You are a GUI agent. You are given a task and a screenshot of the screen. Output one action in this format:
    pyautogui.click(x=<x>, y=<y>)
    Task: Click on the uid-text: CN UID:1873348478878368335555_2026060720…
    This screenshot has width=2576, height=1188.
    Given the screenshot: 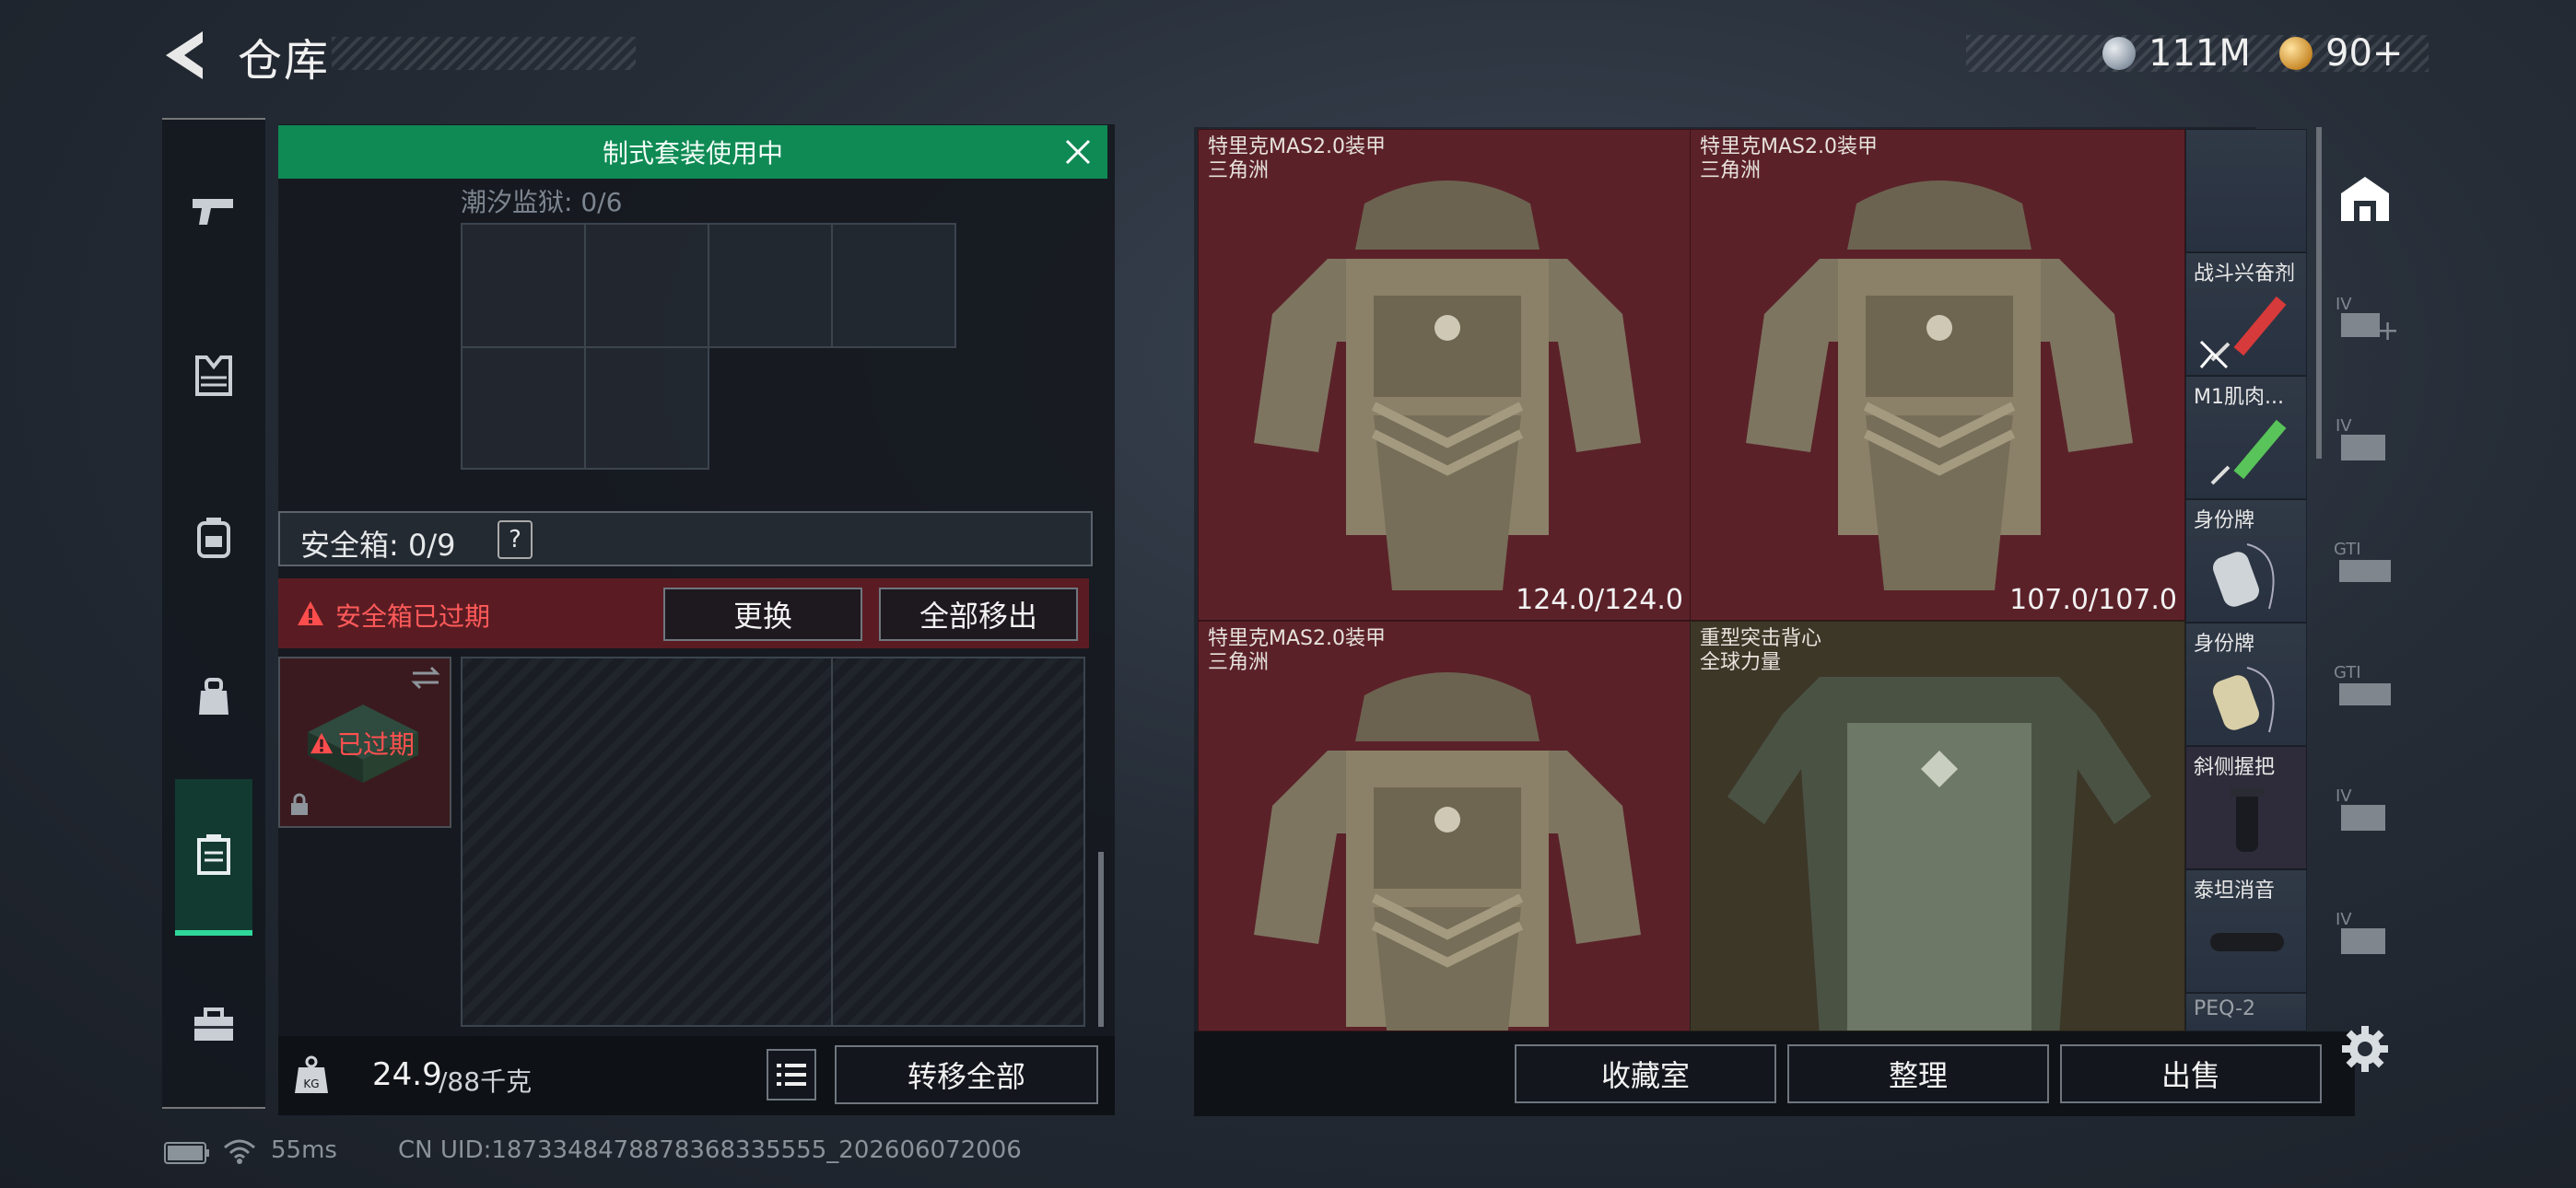 What is the action you would take?
    pyautogui.click(x=710, y=1150)
    